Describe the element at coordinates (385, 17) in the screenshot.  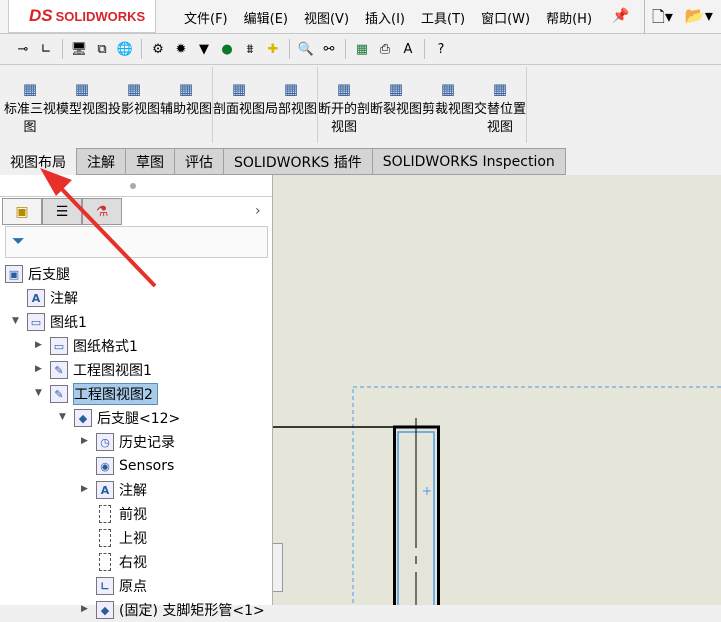
I see `menu-item: 插入(I)` at that location.